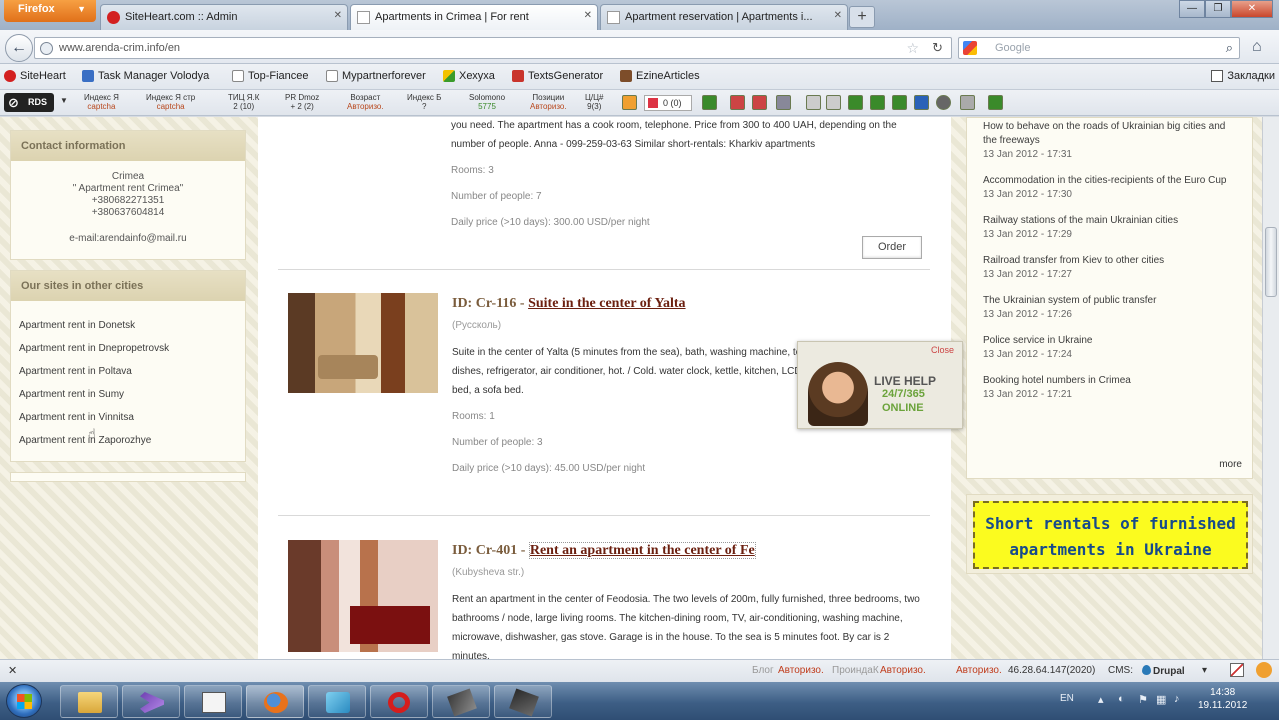  I want to click on blocked-icon, so click(1237, 670).